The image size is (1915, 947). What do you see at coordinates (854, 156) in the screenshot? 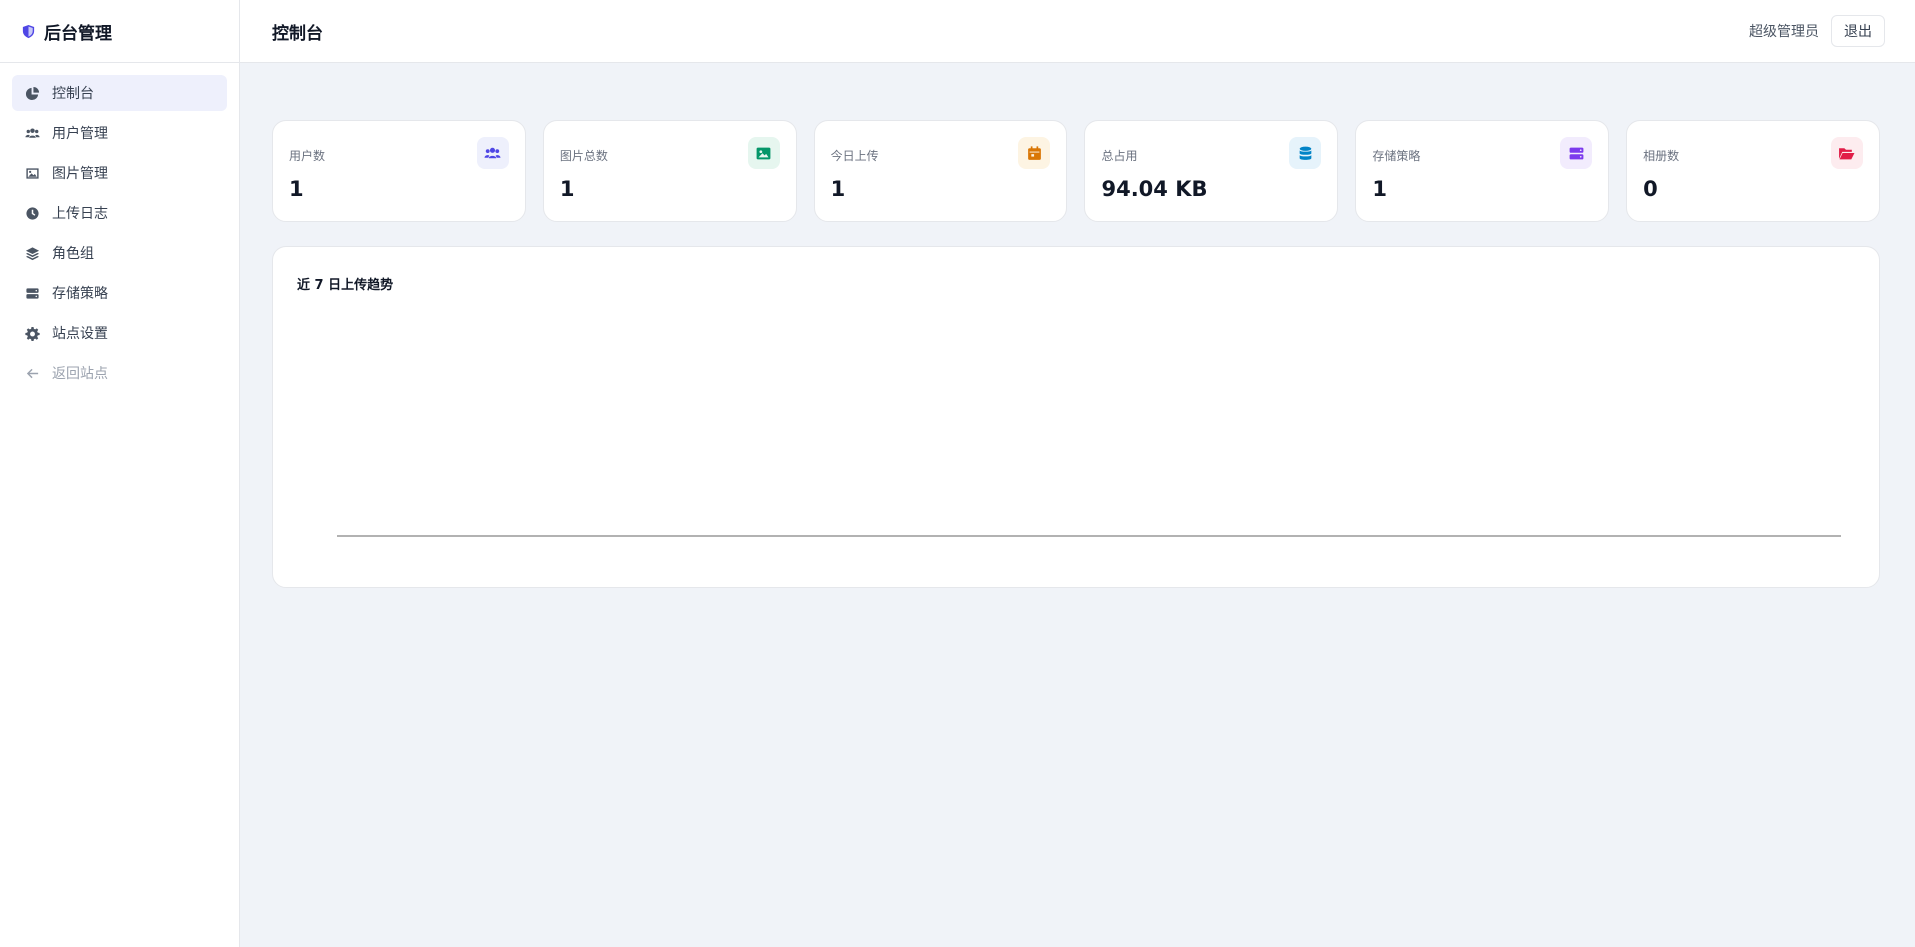
I see `stat-label: 今日上传` at bounding box center [854, 156].